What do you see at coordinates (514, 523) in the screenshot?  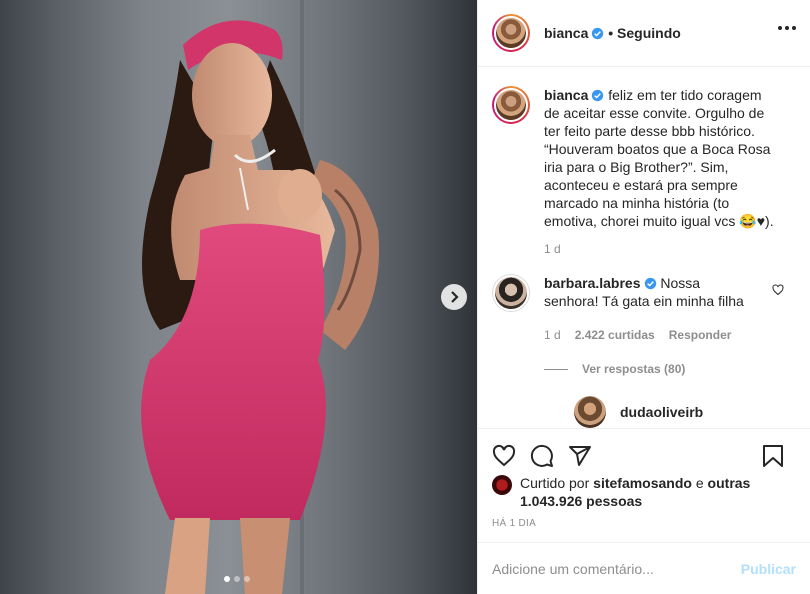 I see `post-time: HÁ 1 DIA` at bounding box center [514, 523].